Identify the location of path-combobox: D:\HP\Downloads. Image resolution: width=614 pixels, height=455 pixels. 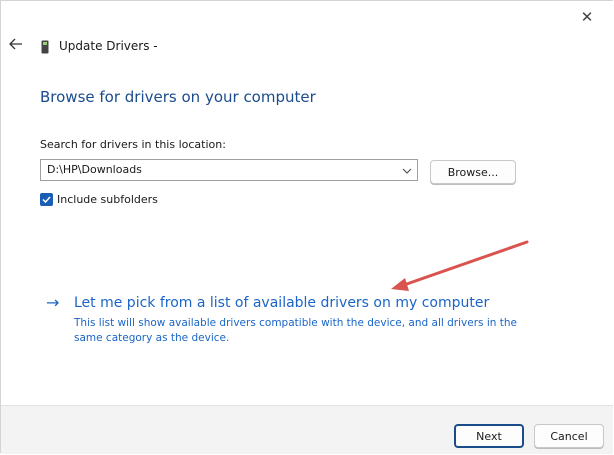
(229, 170).